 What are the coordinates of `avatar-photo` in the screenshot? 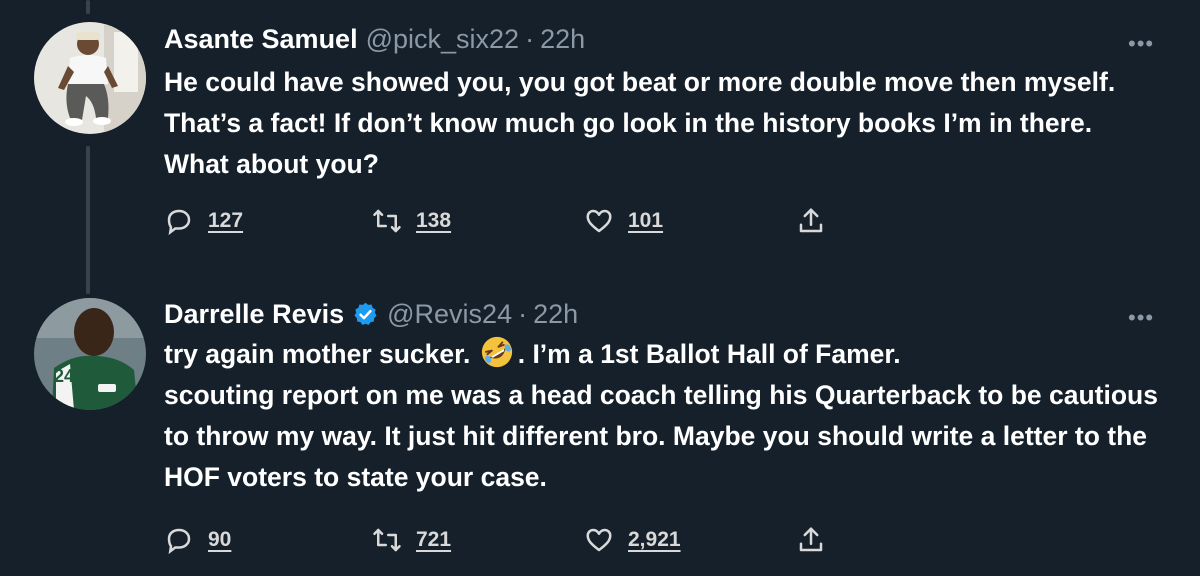 It's located at (90, 78).